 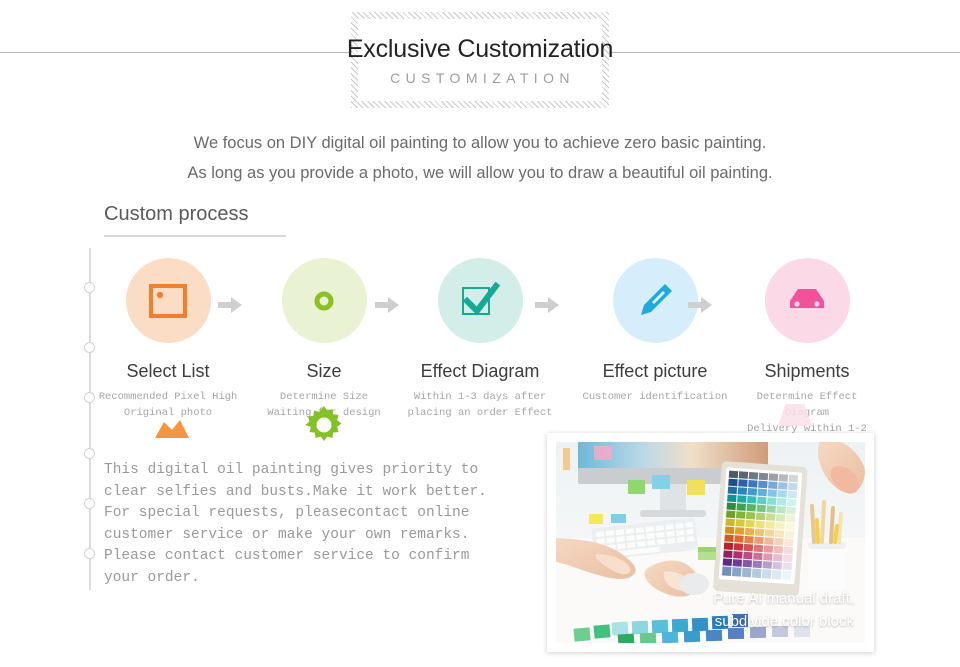 I want to click on title-box: Exclusive Customization CUSTOMIZATION, so click(x=480, y=60).